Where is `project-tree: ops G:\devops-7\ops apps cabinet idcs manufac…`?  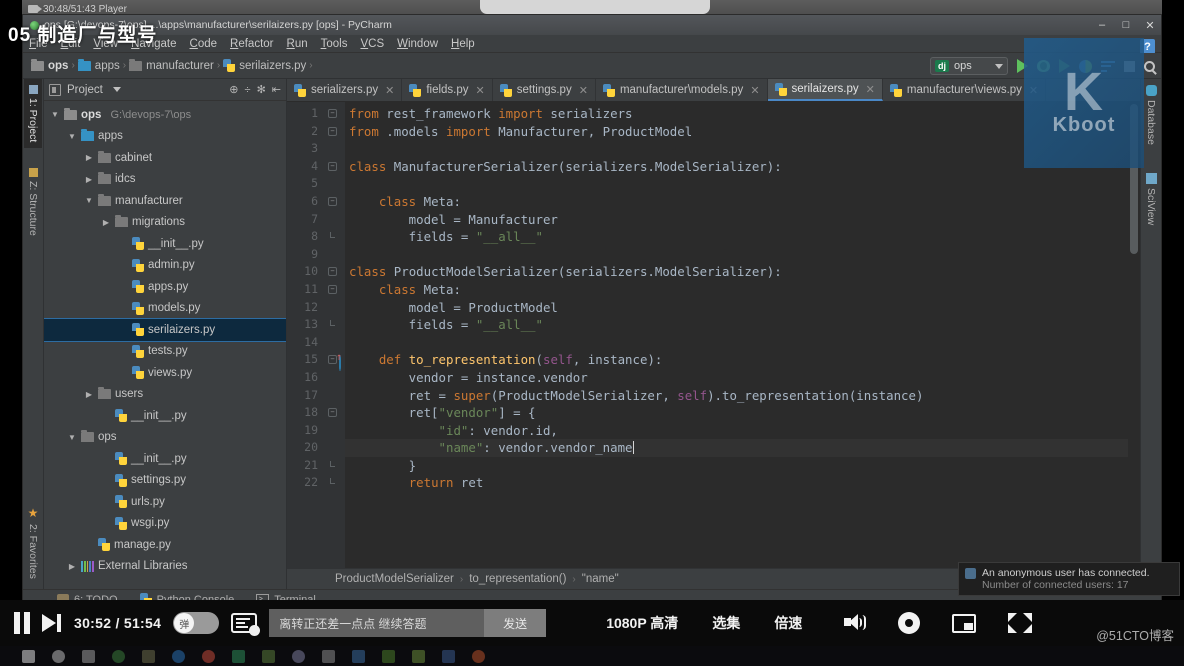
project-tree: ops G:\devops-7\ops apps cabinet idcs manufac… is located at coordinates (165, 345).